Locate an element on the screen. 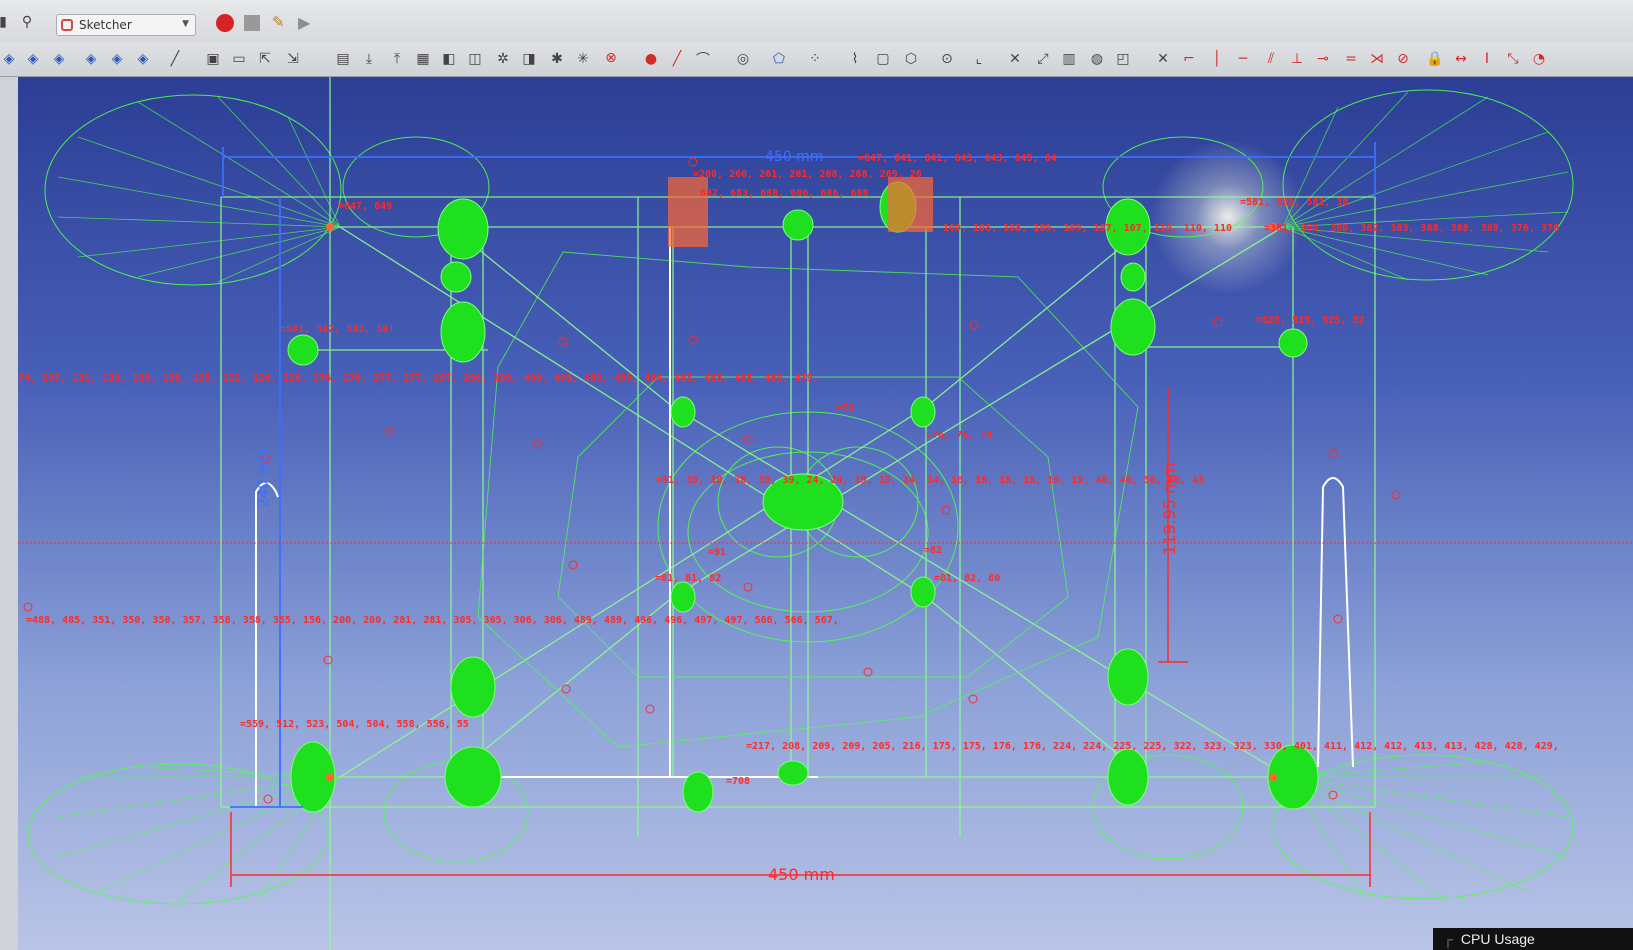 This screenshot has height=950, width=1633. constraint-label: =647, 649 is located at coordinates (365, 206).